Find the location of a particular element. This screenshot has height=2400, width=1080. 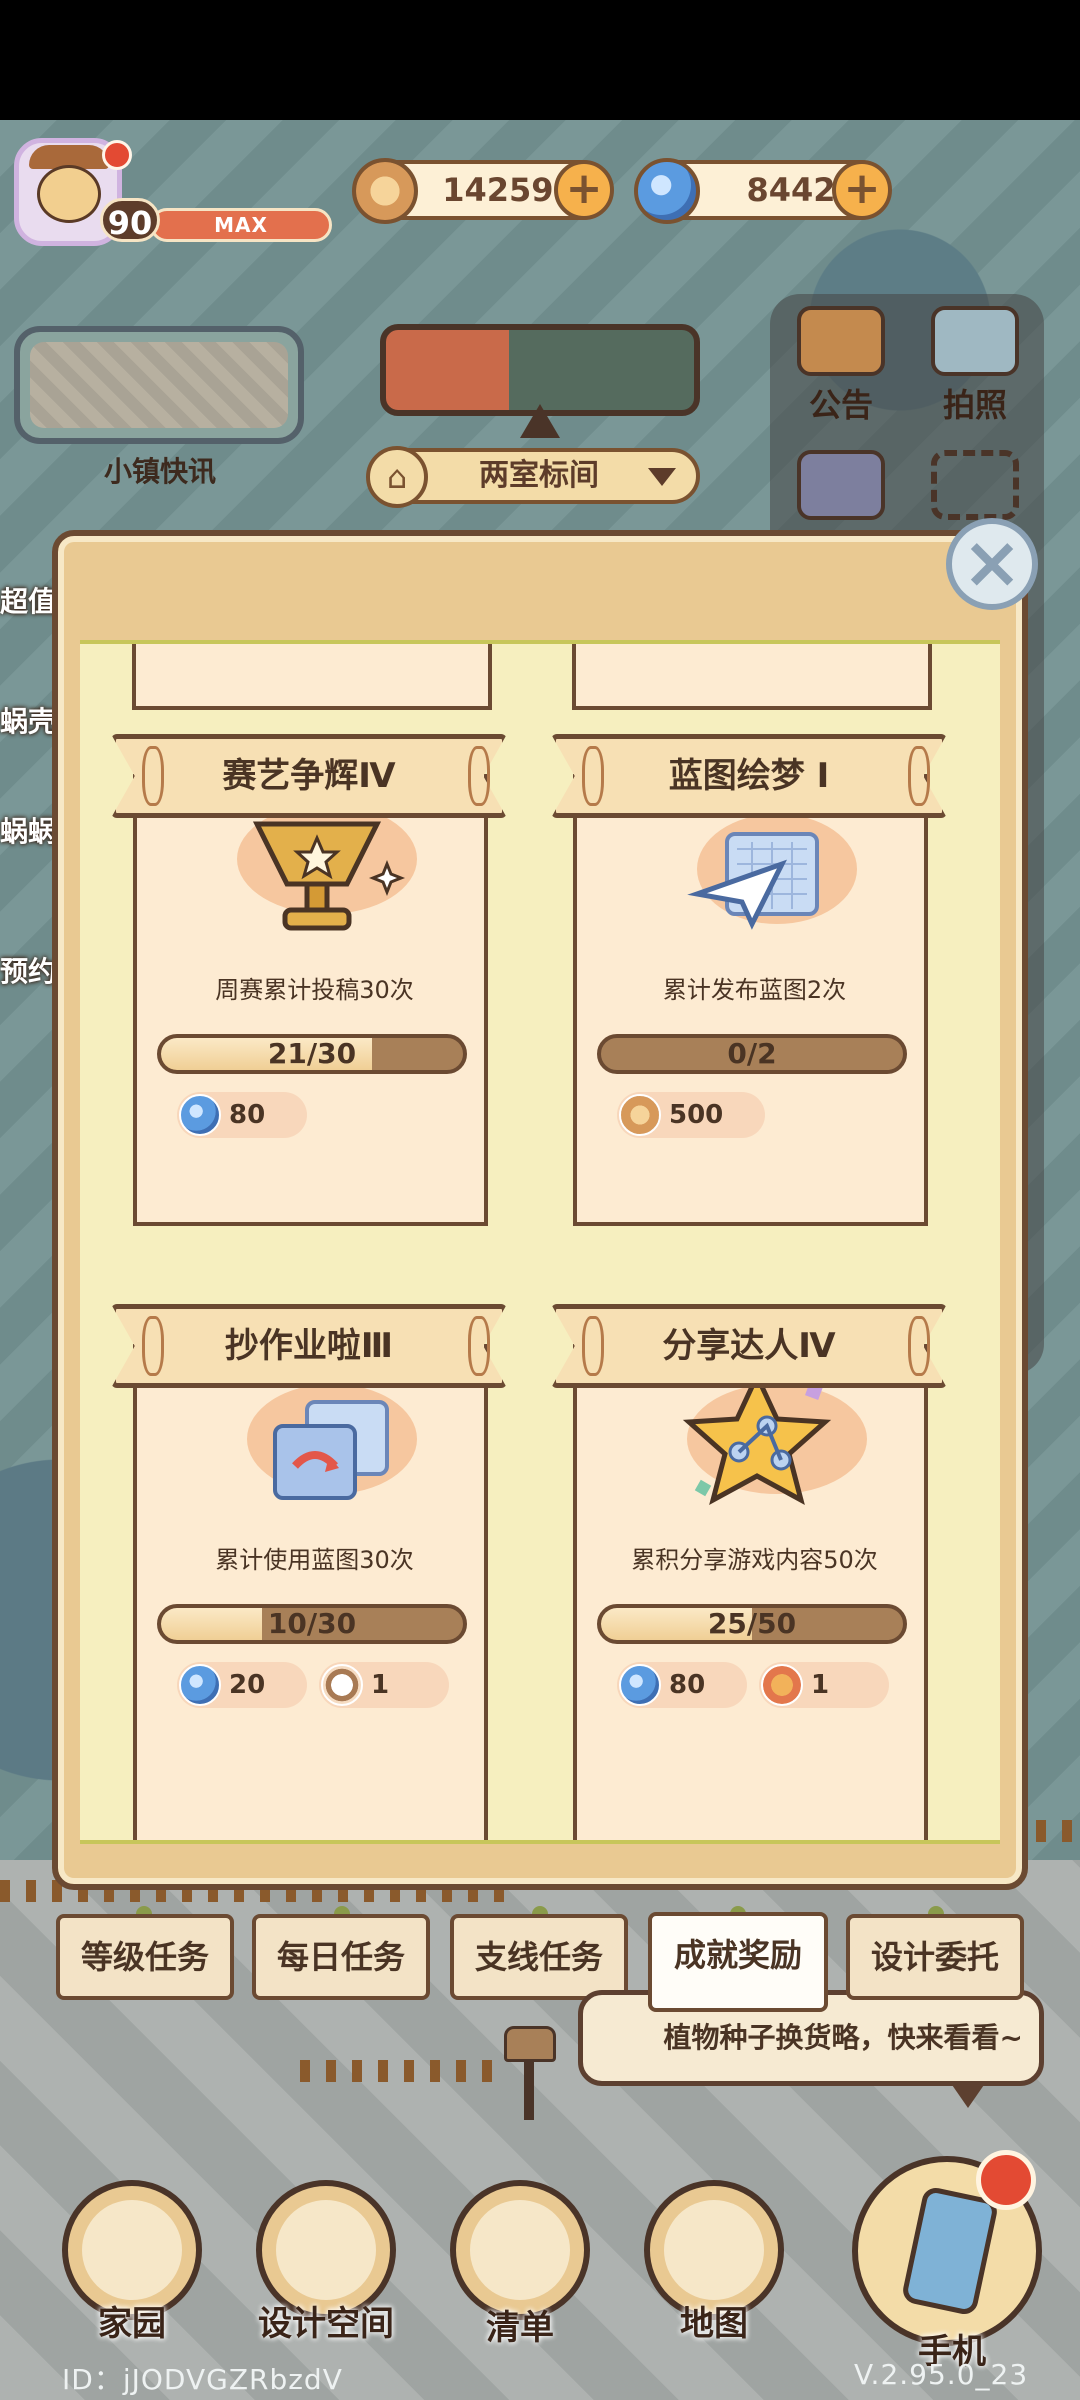

tab-daily-tasks: 每日任务 is located at coordinates (341, 1957).